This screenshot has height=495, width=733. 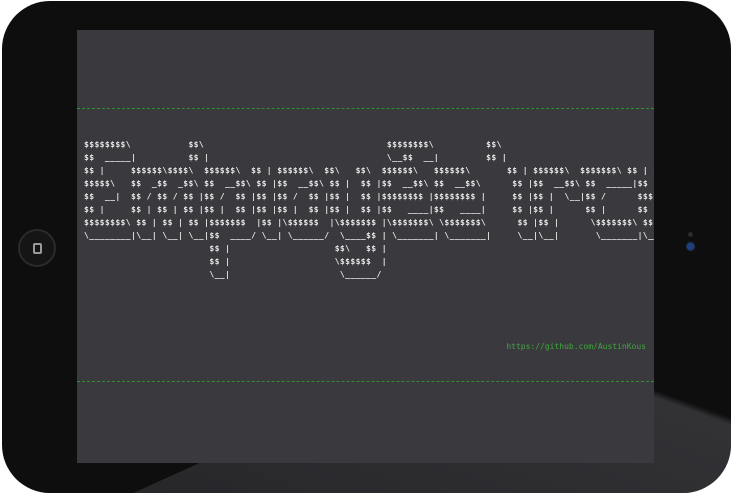 What do you see at coordinates (690, 234) in the screenshot?
I see `ambient-light-sensor` at bounding box center [690, 234].